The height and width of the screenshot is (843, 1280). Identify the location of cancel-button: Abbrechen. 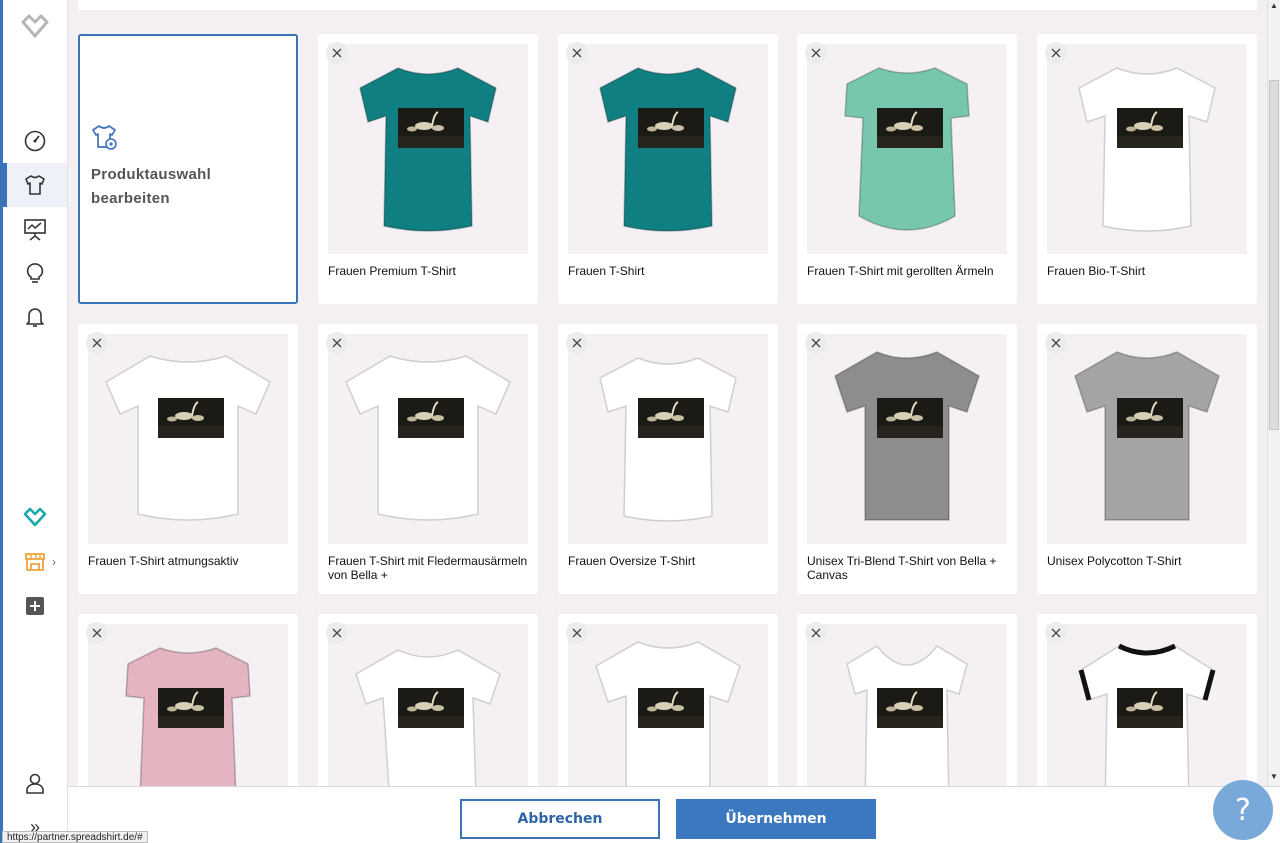
(560, 819).